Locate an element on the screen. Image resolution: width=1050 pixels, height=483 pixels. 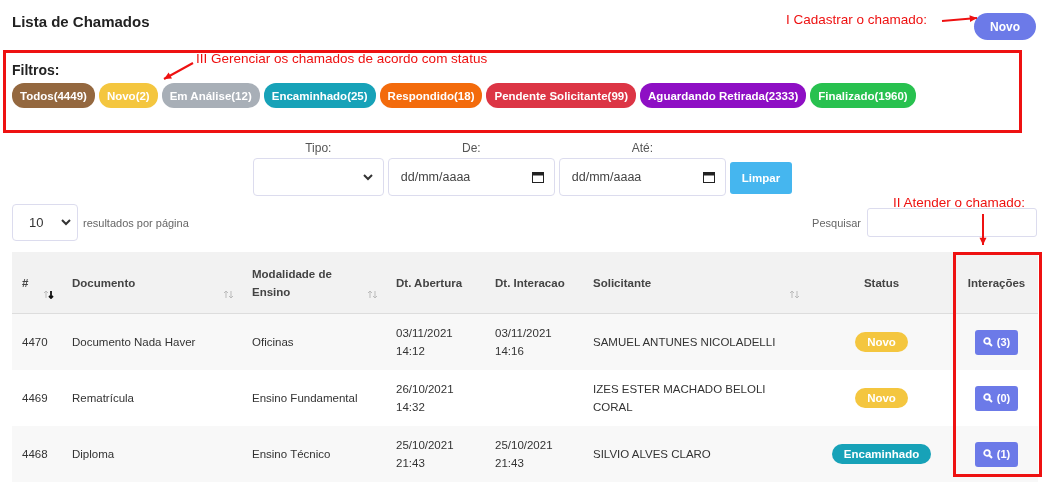
page-title: Lista de Chamados is located at coordinates (81, 21).